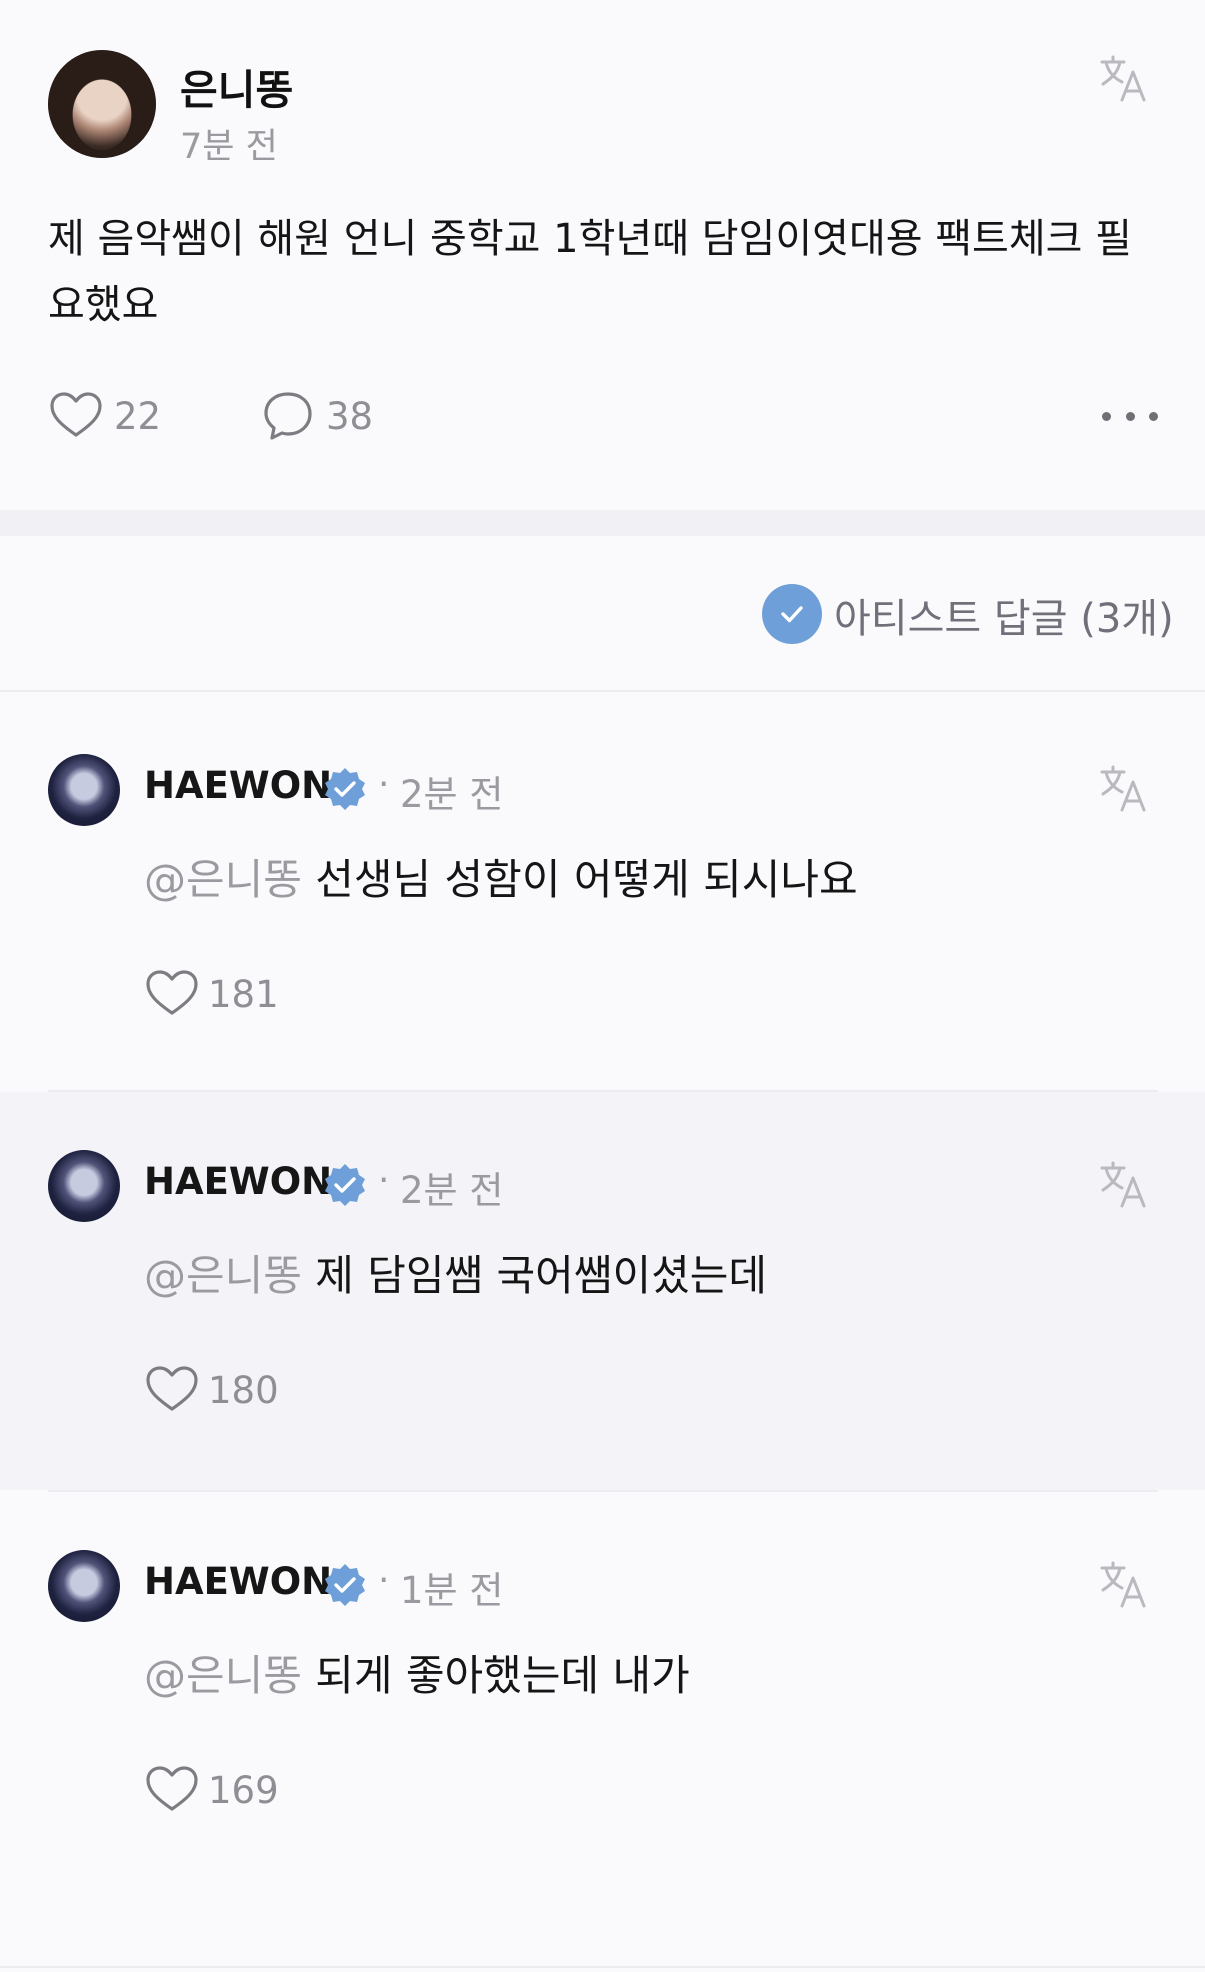 This screenshot has width=1205, height=1972. What do you see at coordinates (1106, 416) in the screenshot?
I see `more-horizontal-icon` at bounding box center [1106, 416].